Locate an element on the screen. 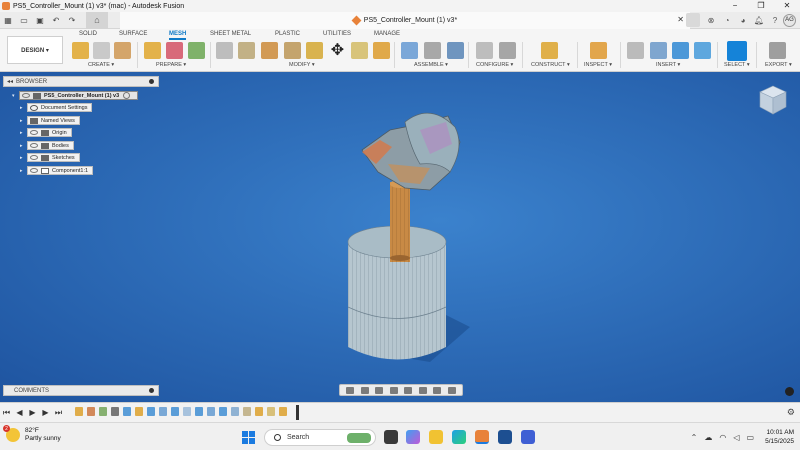 The image size is (800, 450). timeline-prev-button: ◀ is located at coordinates (19, 412).